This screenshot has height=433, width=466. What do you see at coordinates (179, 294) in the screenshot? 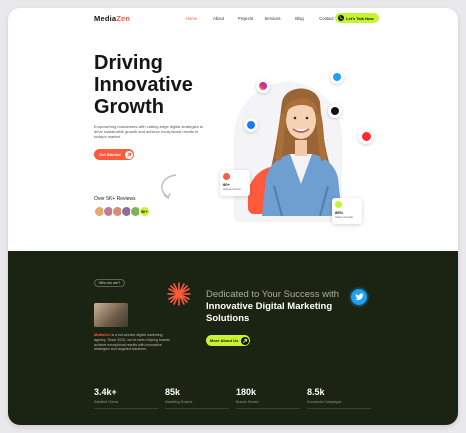
I see `sunburst-icon` at bounding box center [179, 294].